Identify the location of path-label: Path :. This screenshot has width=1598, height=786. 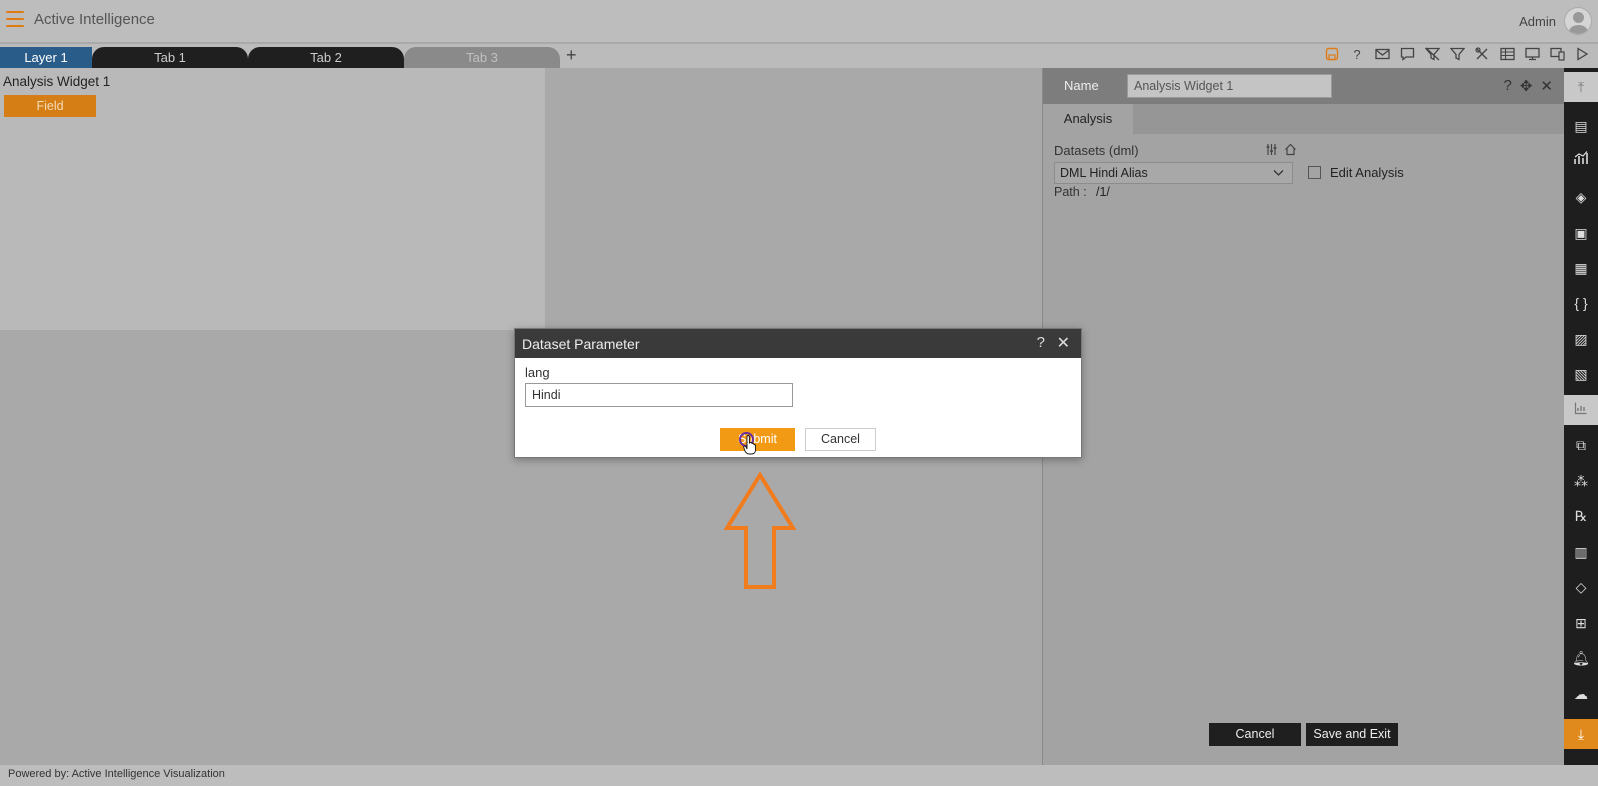
(1070, 192).